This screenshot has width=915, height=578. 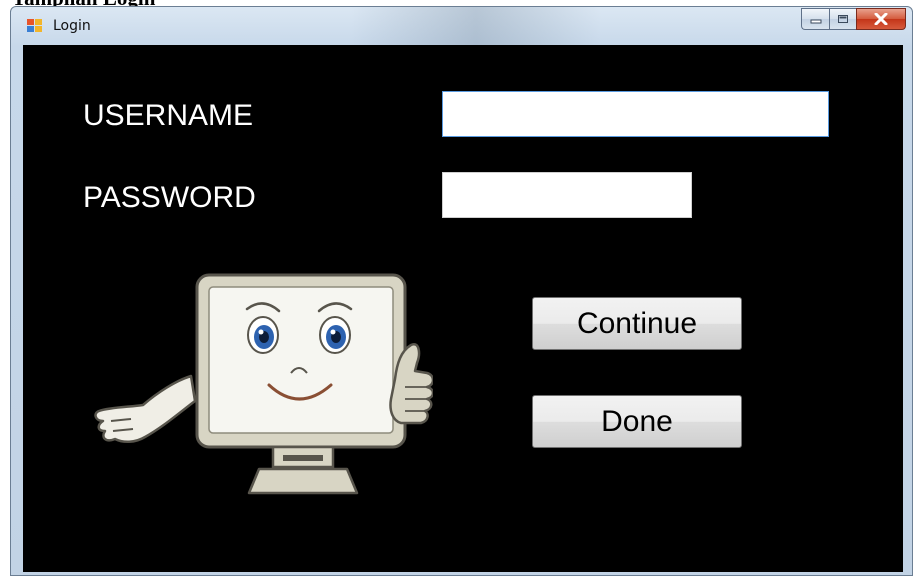 I want to click on window-title: Login, so click(x=72, y=26).